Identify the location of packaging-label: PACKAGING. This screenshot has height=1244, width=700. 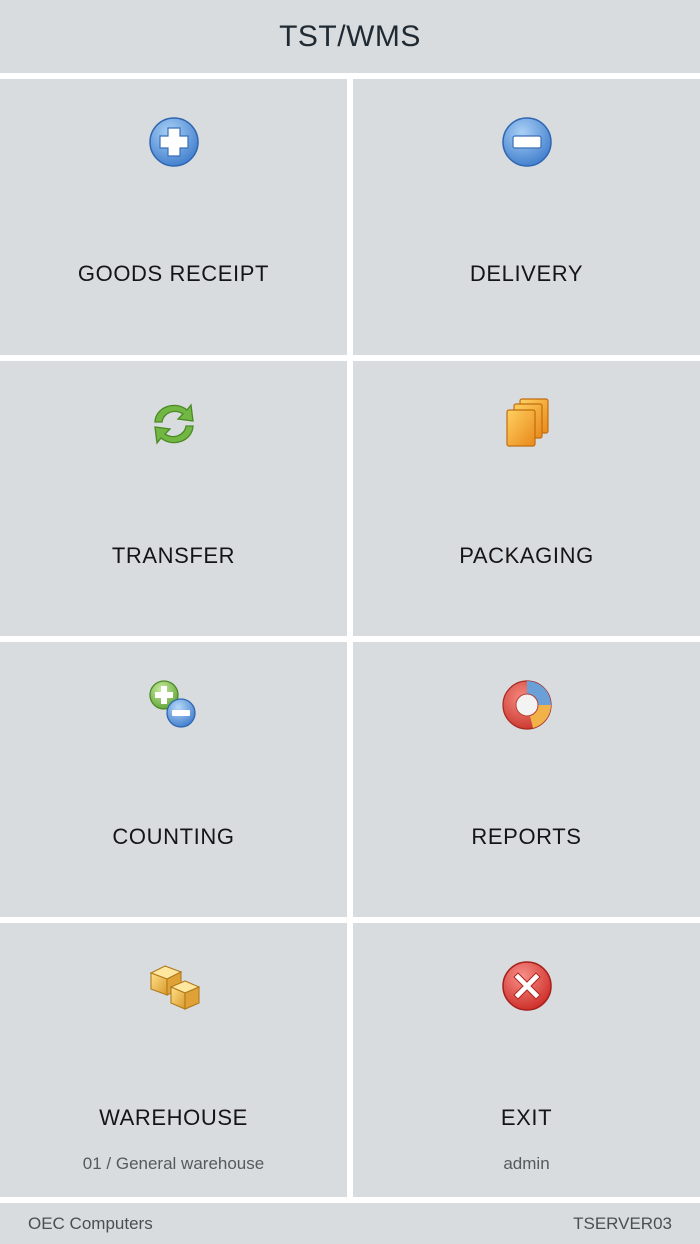
(526, 555).